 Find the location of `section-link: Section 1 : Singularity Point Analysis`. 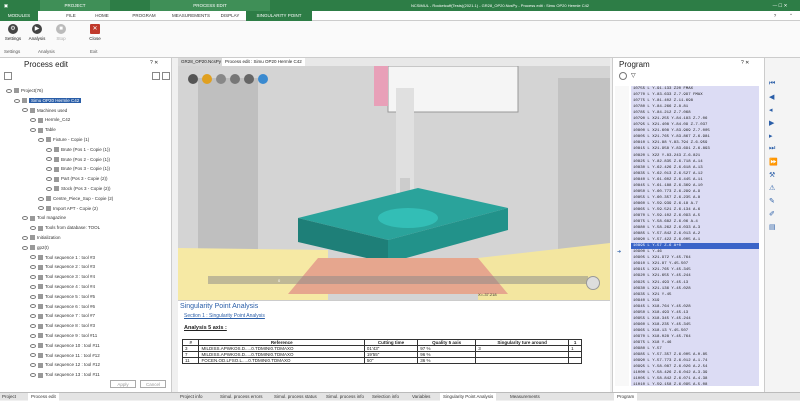

section-link: Section 1 : Singularity Point Analysis is located at coordinates (224, 316).